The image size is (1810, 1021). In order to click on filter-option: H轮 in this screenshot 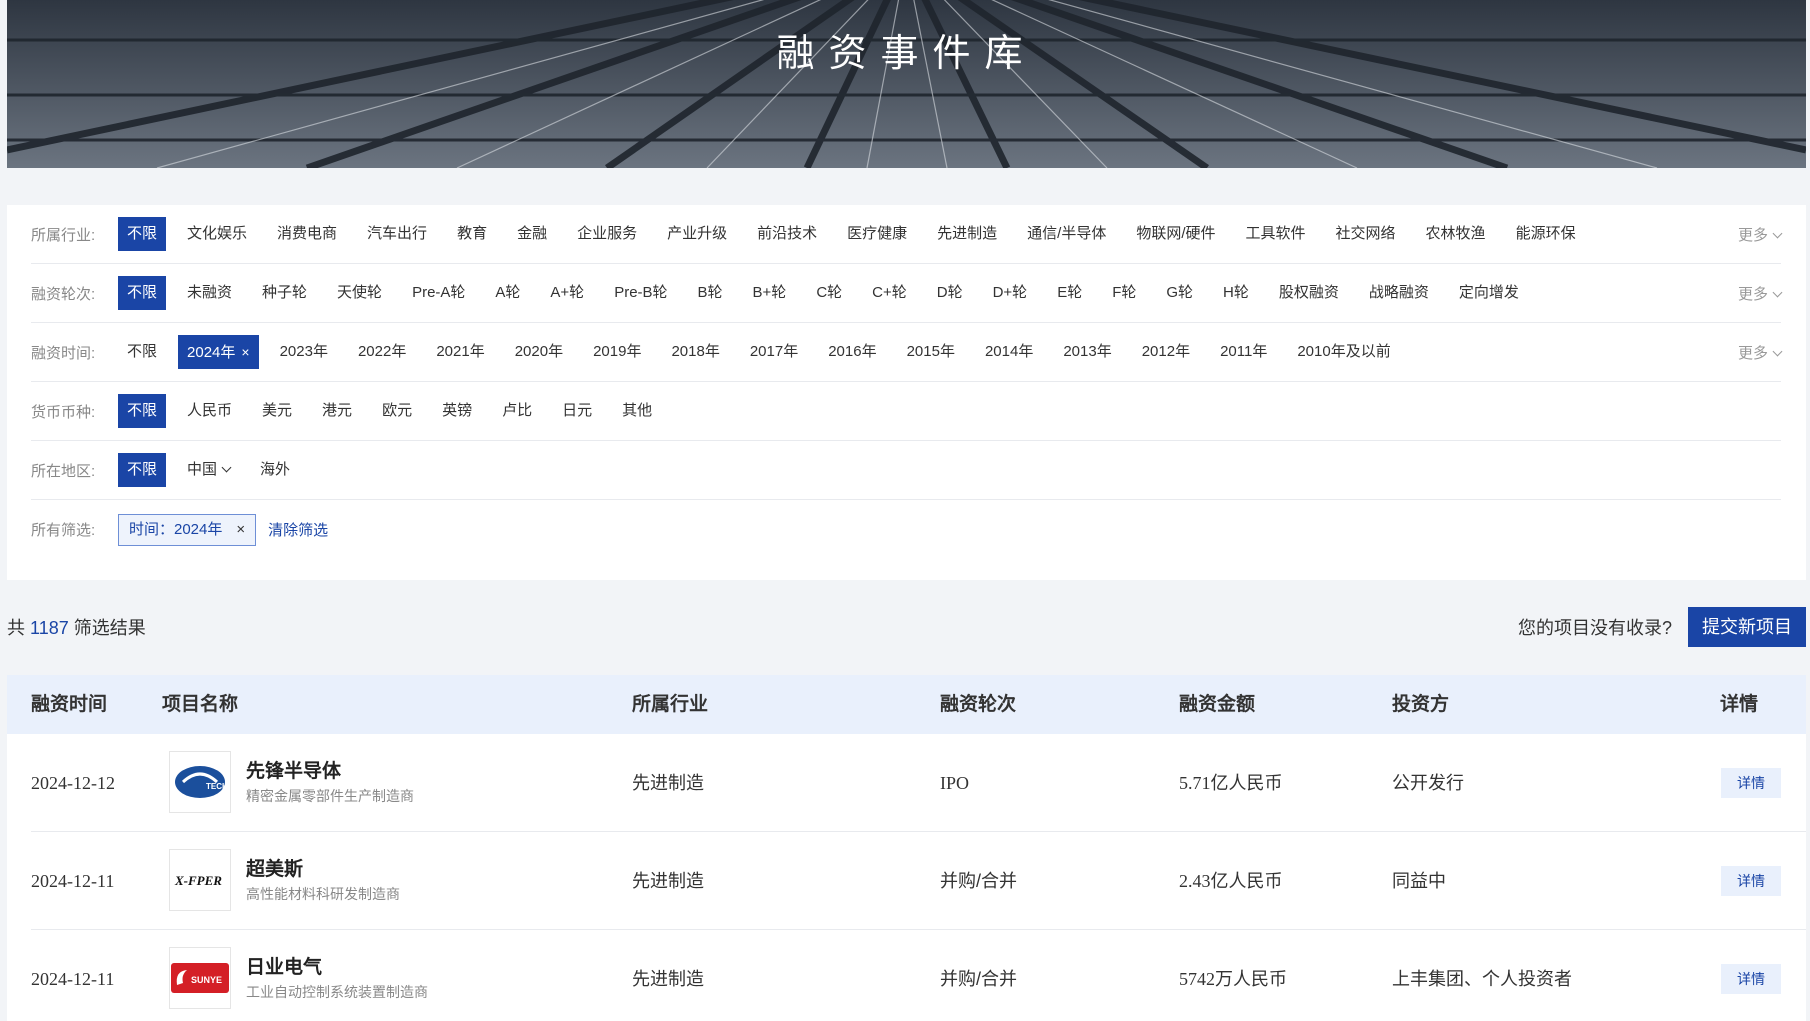, I will do `click(1236, 293)`.